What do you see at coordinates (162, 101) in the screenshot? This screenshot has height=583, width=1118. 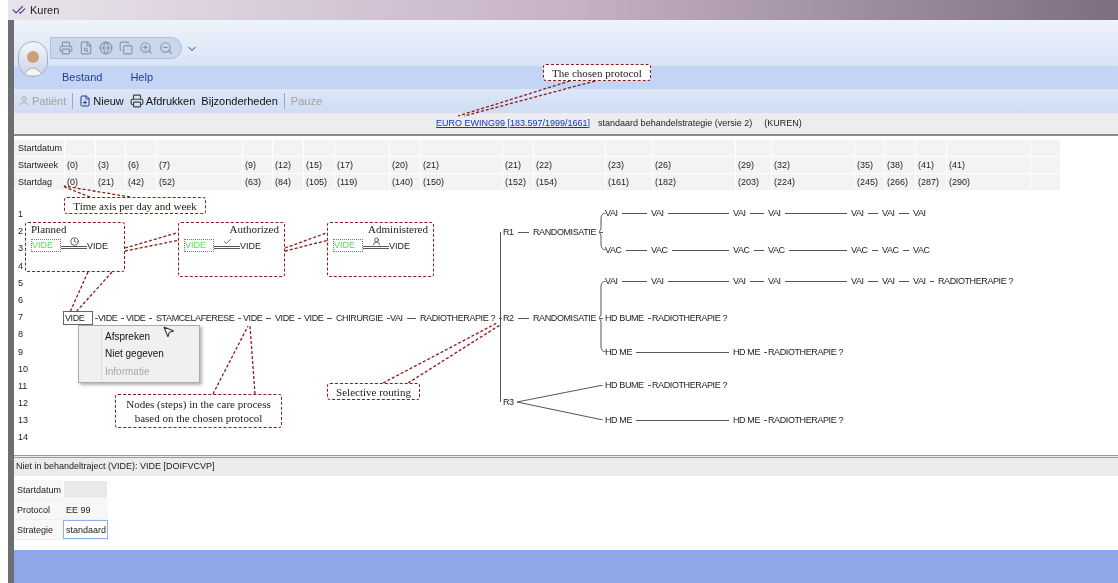 I see `toolbar-button: Afdrukken` at bounding box center [162, 101].